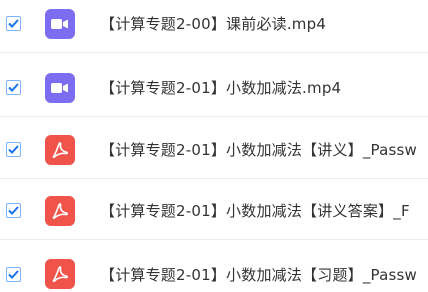 The image size is (428, 292). Describe the element at coordinates (259, 274) in the screenshot. I see `file-name: 【计算专题2-01】小数加减法【习题】_Passw` at that location.